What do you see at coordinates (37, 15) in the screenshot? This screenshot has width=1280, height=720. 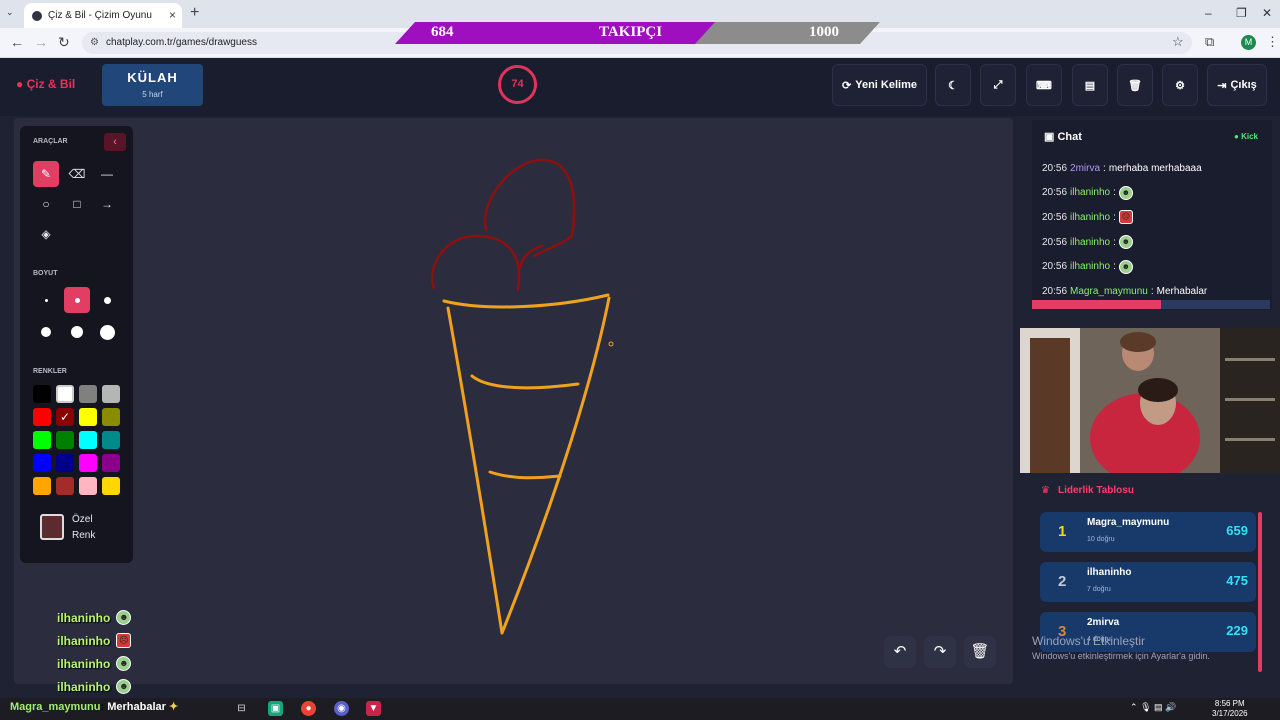 I see `tab-favicon-icon` at bounding box center [37, 15].